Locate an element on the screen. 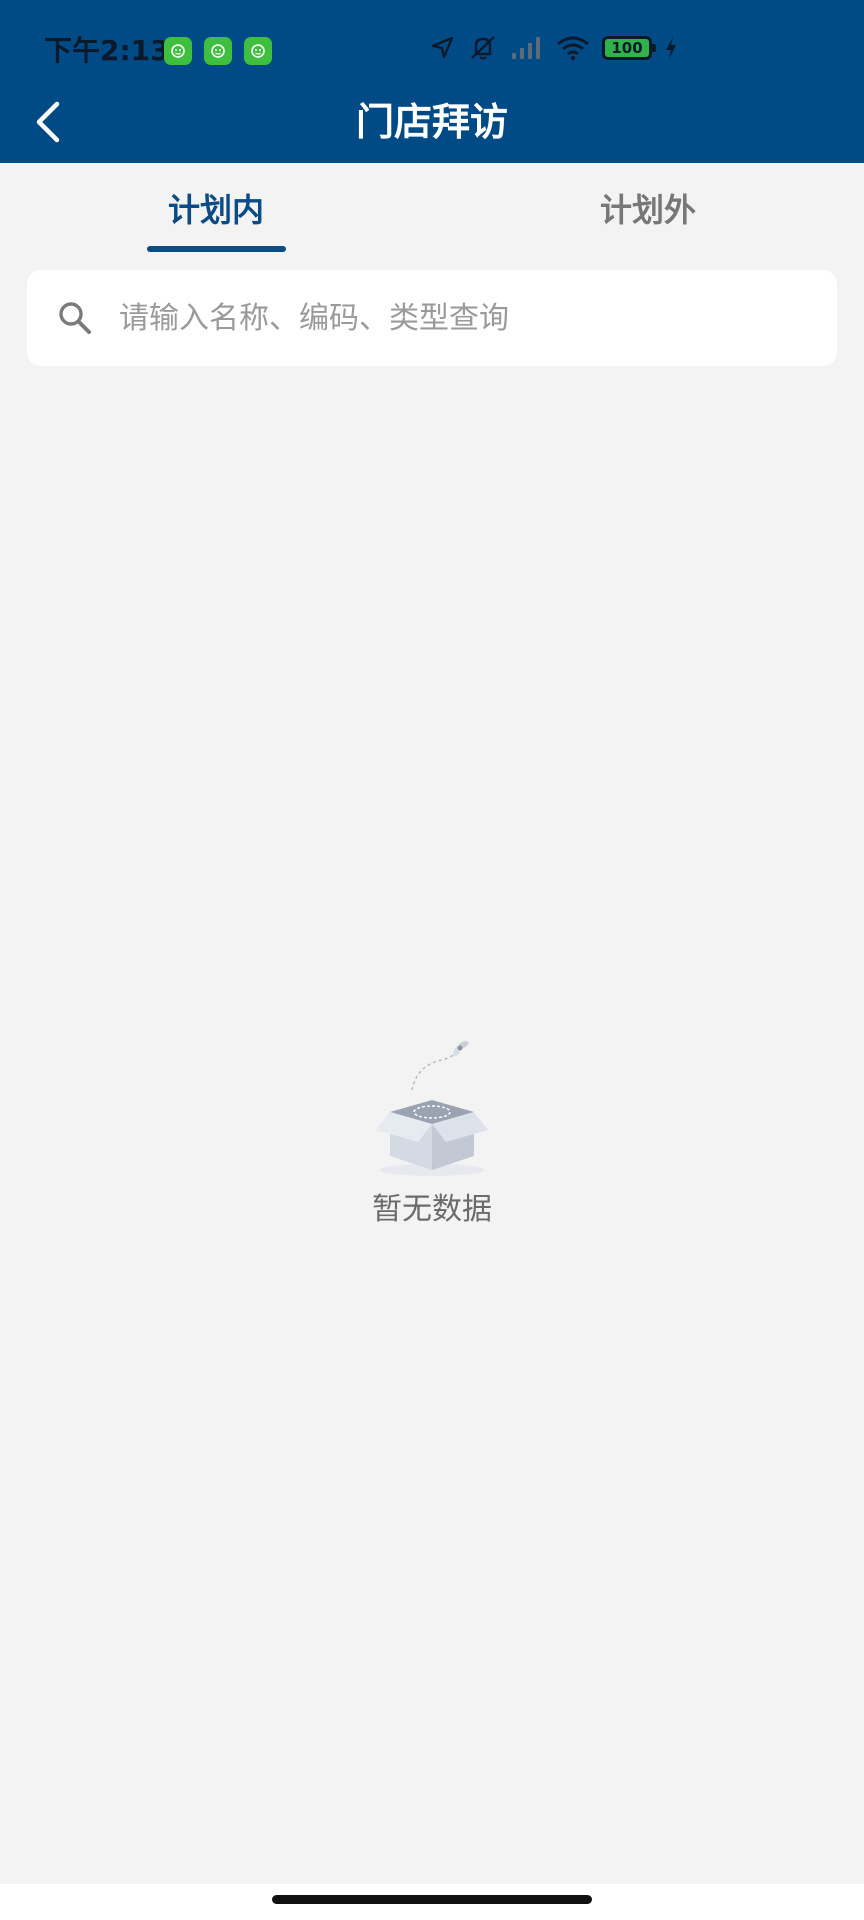 This screenshot has height=1920, width=864. battery-level: 100 is located at coordinates (627, 47).